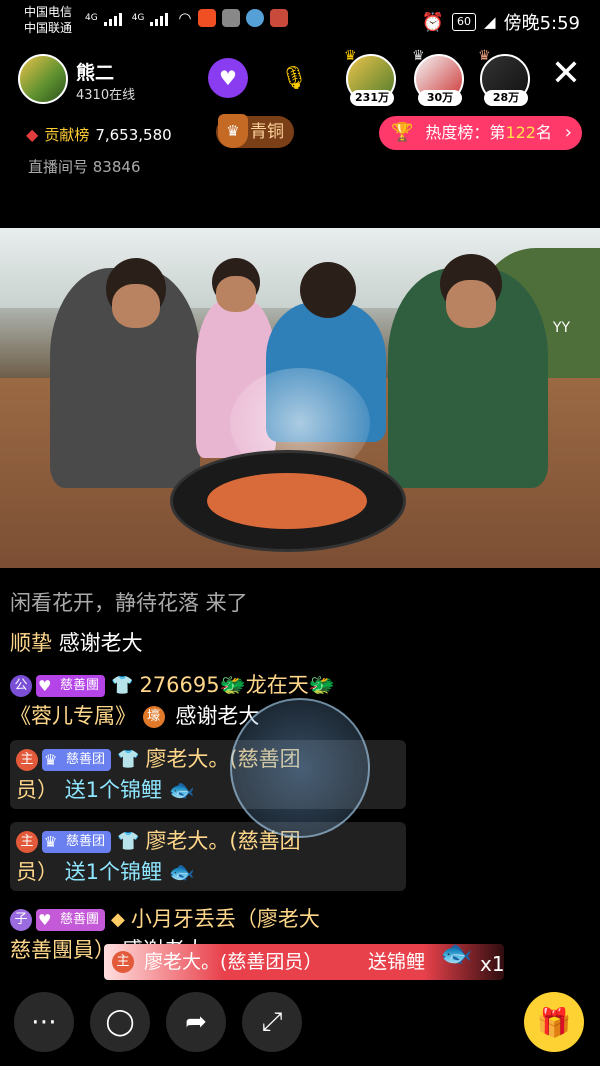 This screenshot has height=1066, width=600. I want to click on gift-button: 🎁, so click(554, 1022).